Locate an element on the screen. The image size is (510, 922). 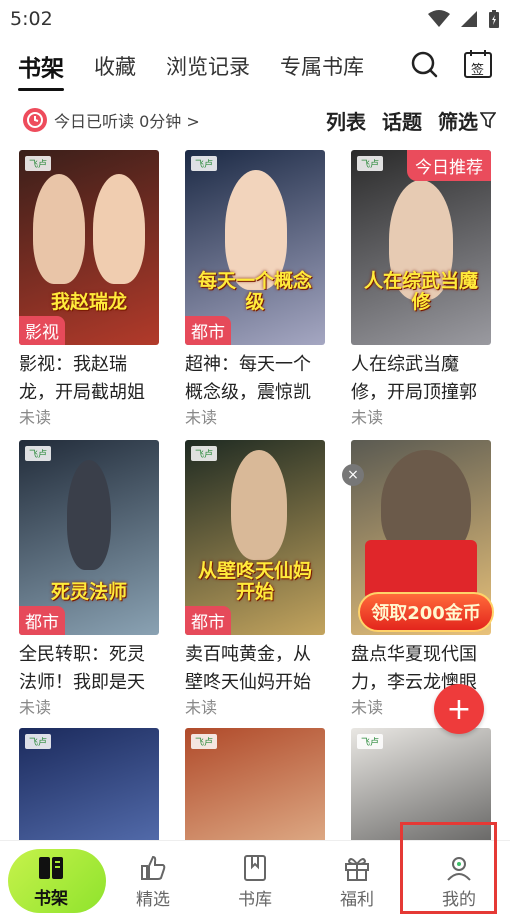
book-item: 飞卢 人在综武当魔修 今日推荐 人在综武当魔修，开局顶撞郭 未读 is located at coordinates (421, 289).